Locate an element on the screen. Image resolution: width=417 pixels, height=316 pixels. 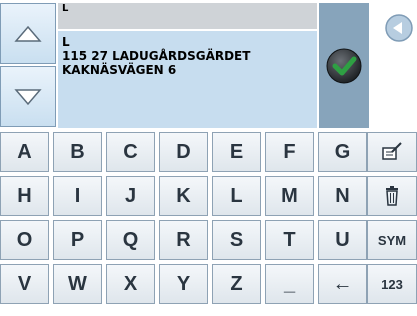
numbers-button: 123 is located at coordinates (392, 284).